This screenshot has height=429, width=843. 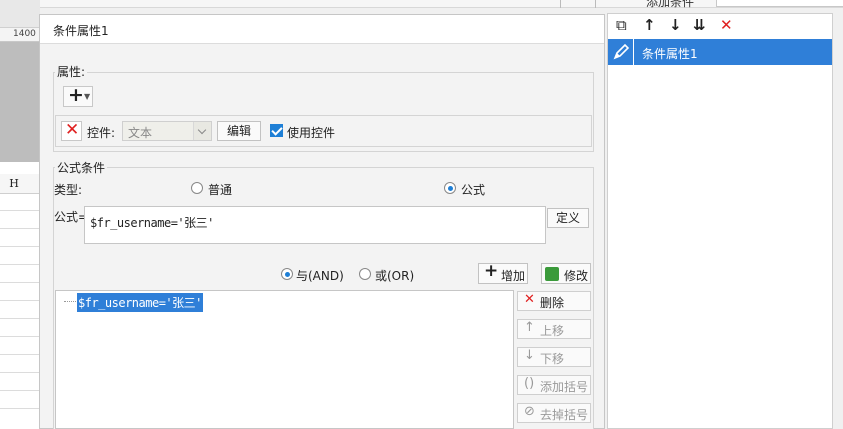 I want to click on list-item-label: 条件属性1, so click(x=670, y=54).